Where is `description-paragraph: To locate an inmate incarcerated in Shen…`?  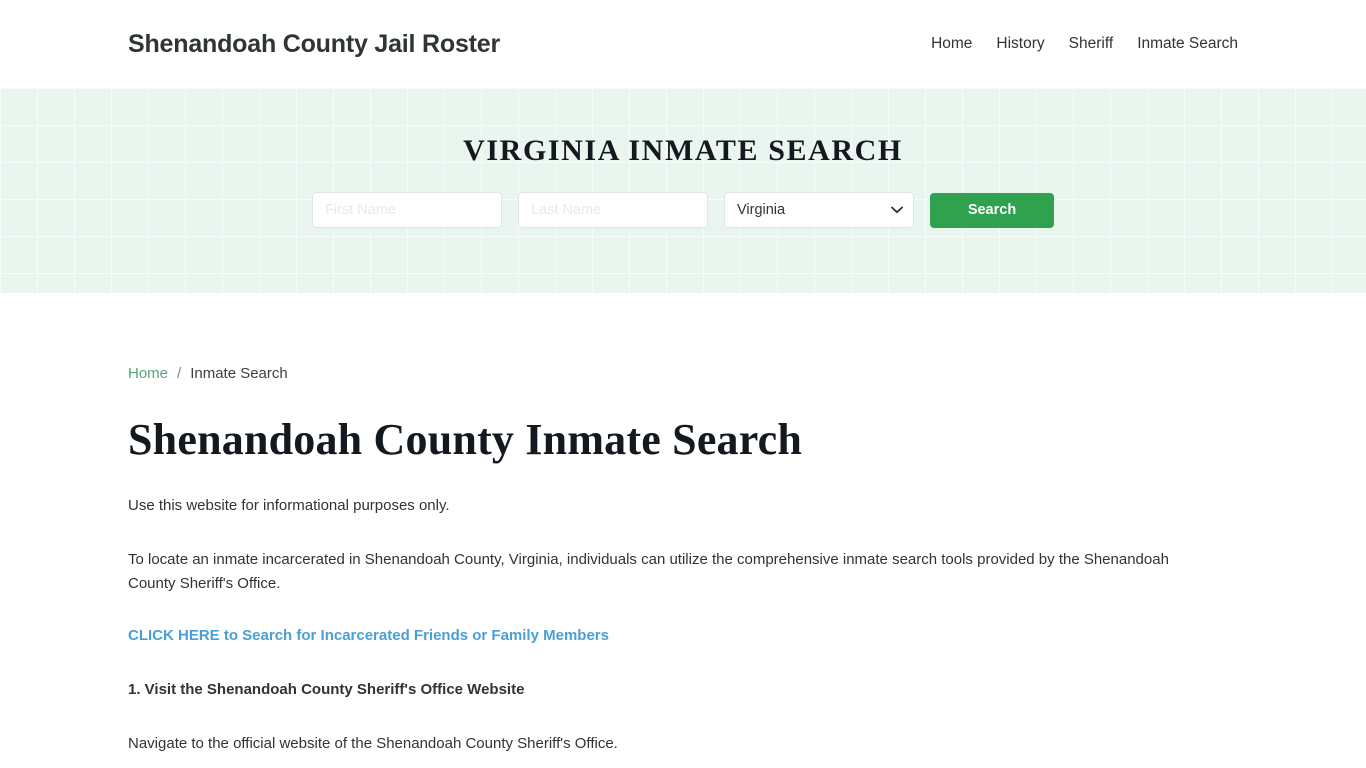 description-paragraph: To locate an inmate incarcerated in Shen… is located at coordinates (648, 572).